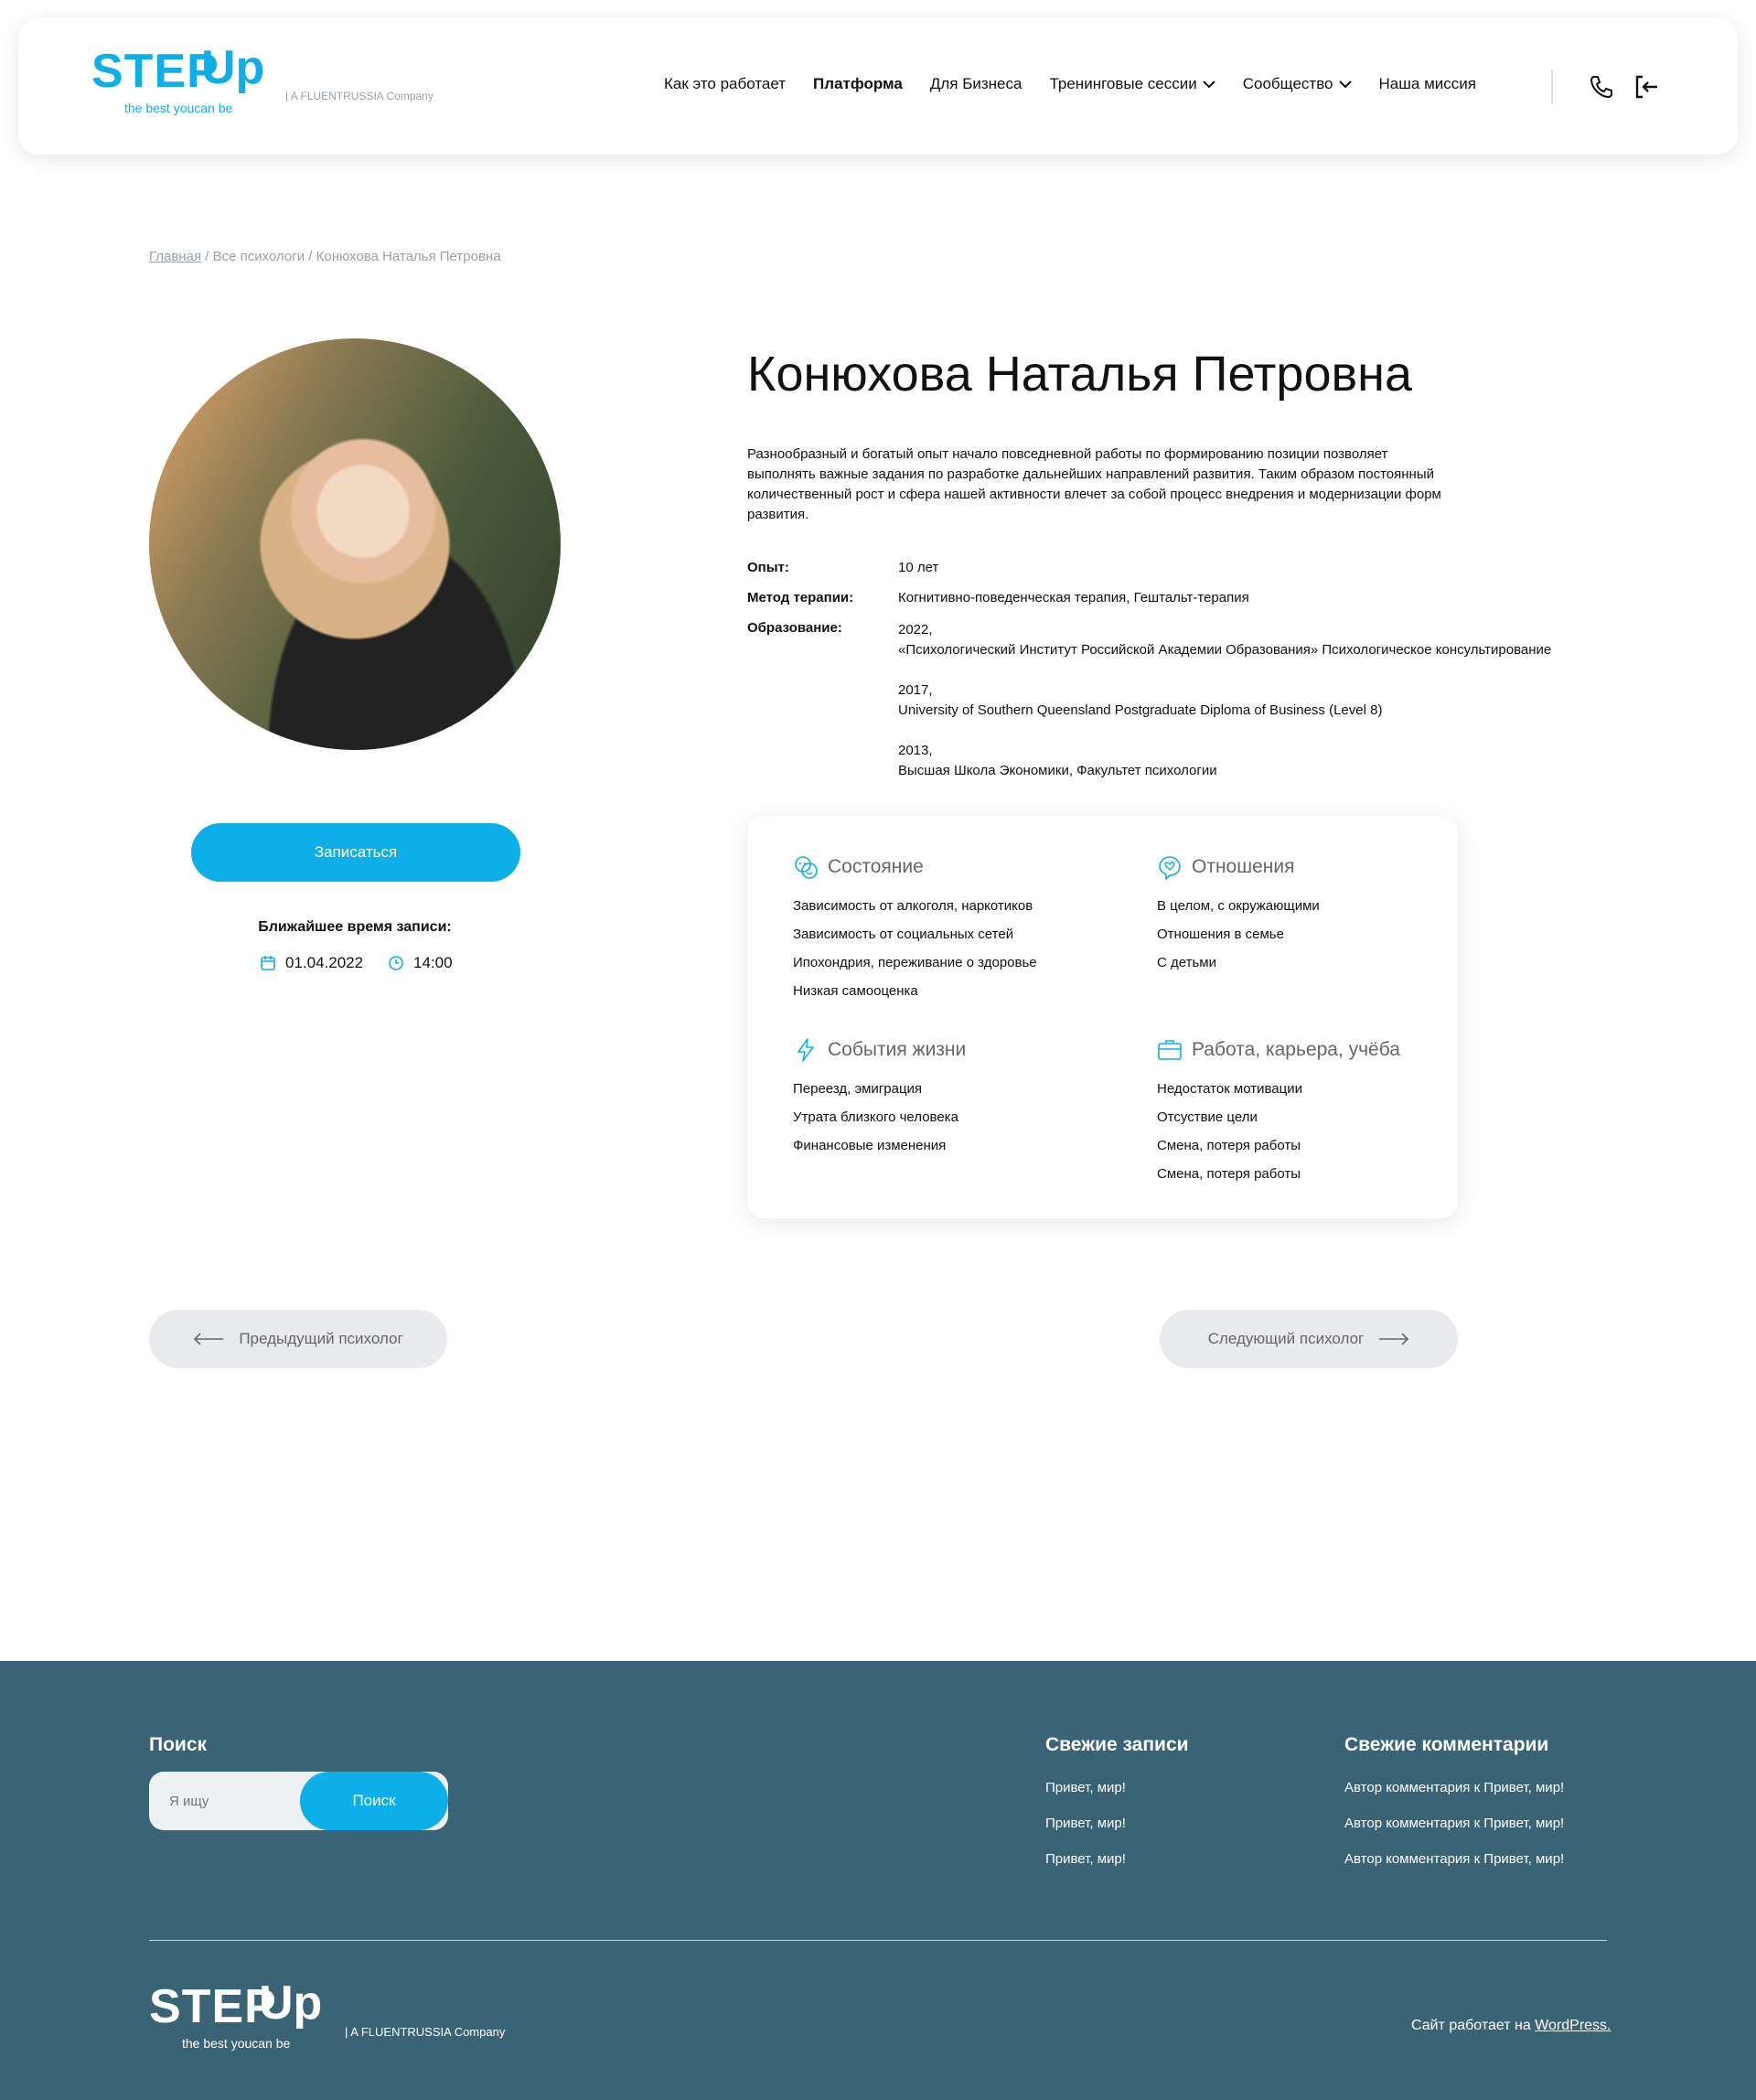 The height and width of the screenshot is (2100, 1756). Describe the element at coordinates (396, 963) in the screenshot. I see `clock-icon` at that location.